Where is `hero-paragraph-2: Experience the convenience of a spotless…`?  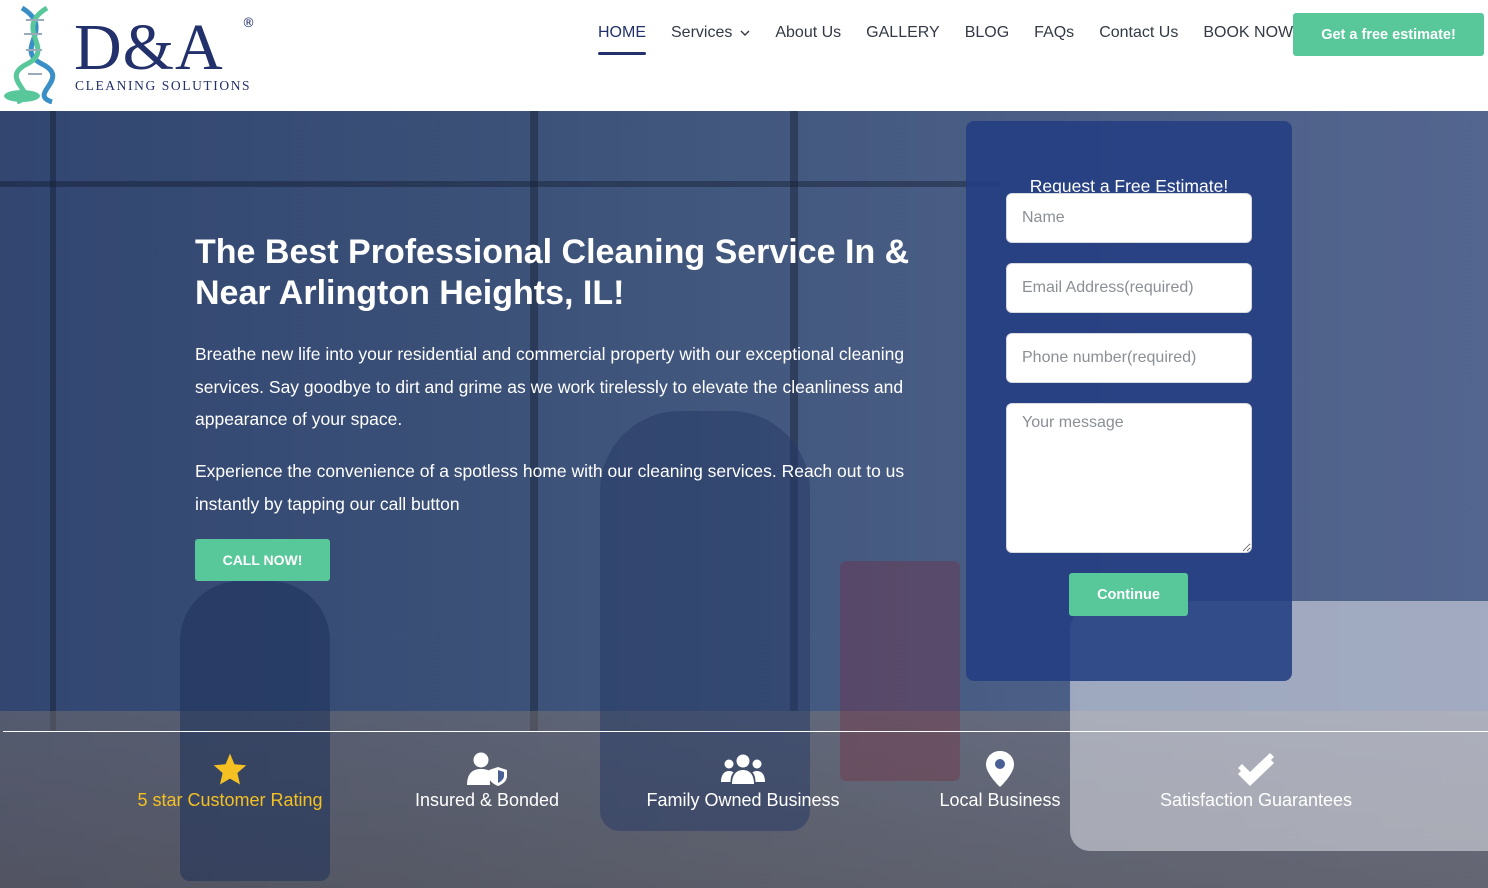 hero-paragraph-2: Experience the convenience of a spotless… is located at coordinates (550, 487).